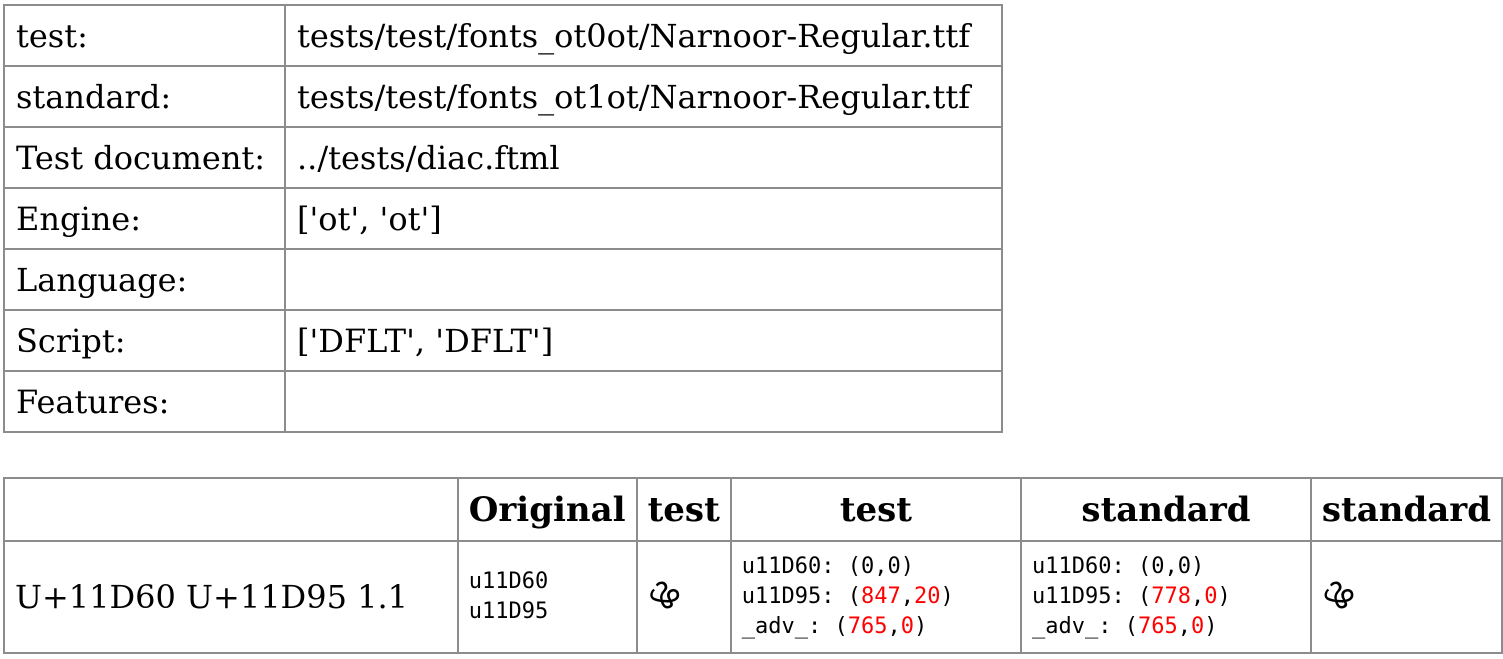 The height and width of the screenshot is (659, 1503). Describe the element at coordinates (683, 509) in the screenshot. I see `header-test-glyph: test` at that location.